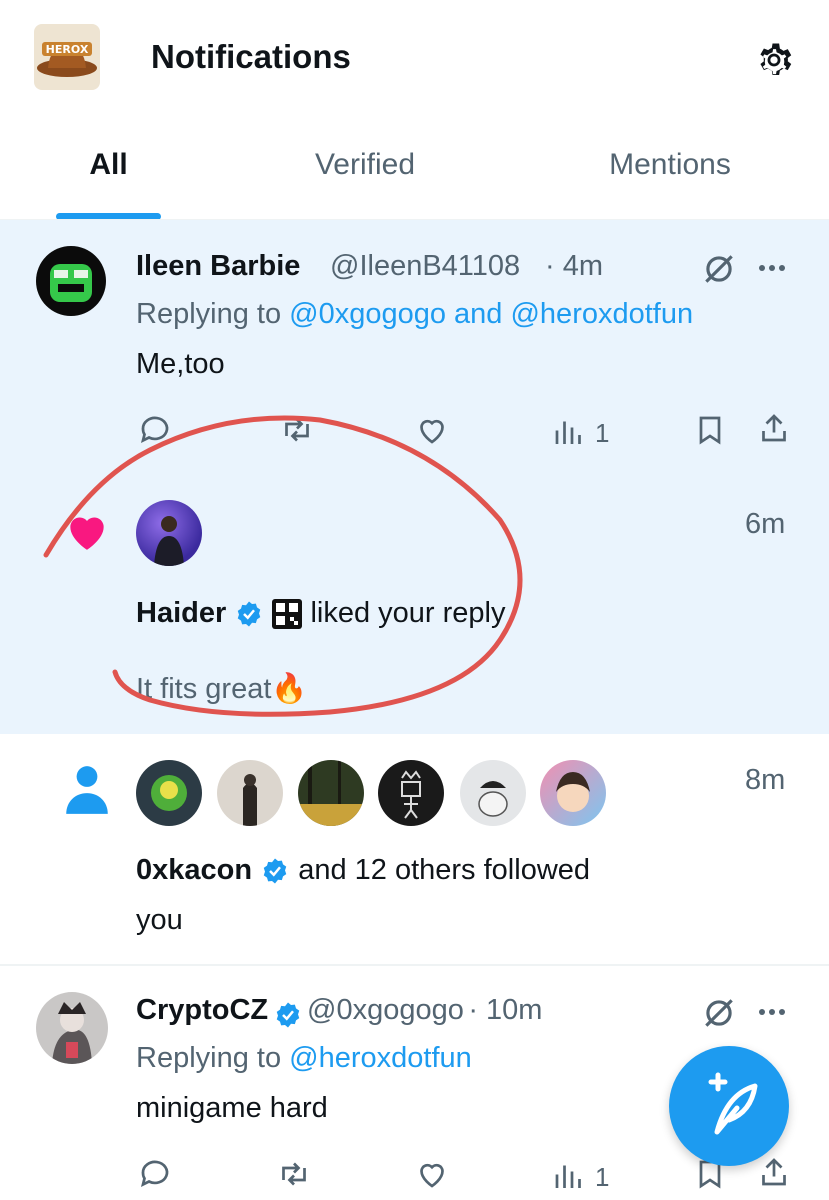 Image resolution: width=829 pixels, height=1200 pixels. Describe the element at coordinates (251, 56) in the screenshot. I see `page-title: Notifications` at that location.